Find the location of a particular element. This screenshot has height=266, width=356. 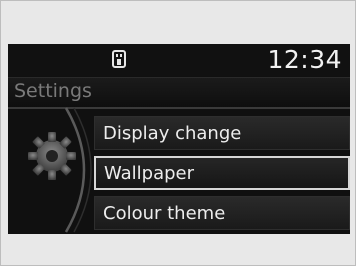

menu-item-colour-theme: Colour theme is located at coordinates (222, 213).